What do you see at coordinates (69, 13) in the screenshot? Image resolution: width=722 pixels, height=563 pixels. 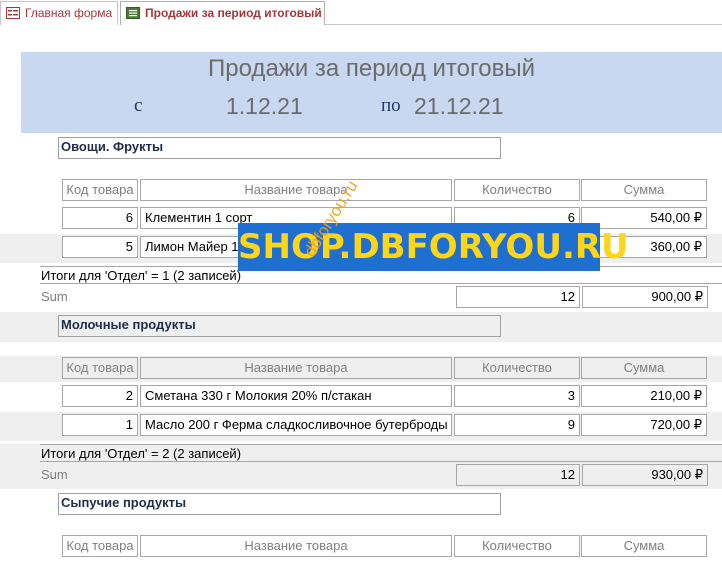 I see `tab-main-form-label: Главная форма` at bounding box center [69, 13].